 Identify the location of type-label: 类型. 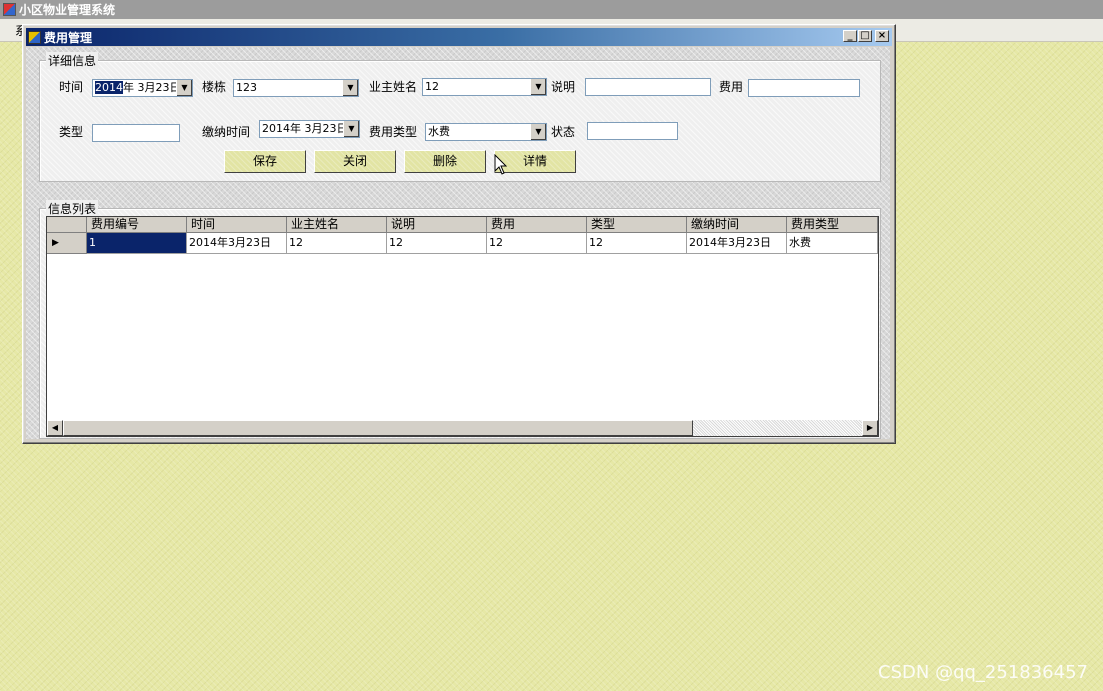
(71, 132).